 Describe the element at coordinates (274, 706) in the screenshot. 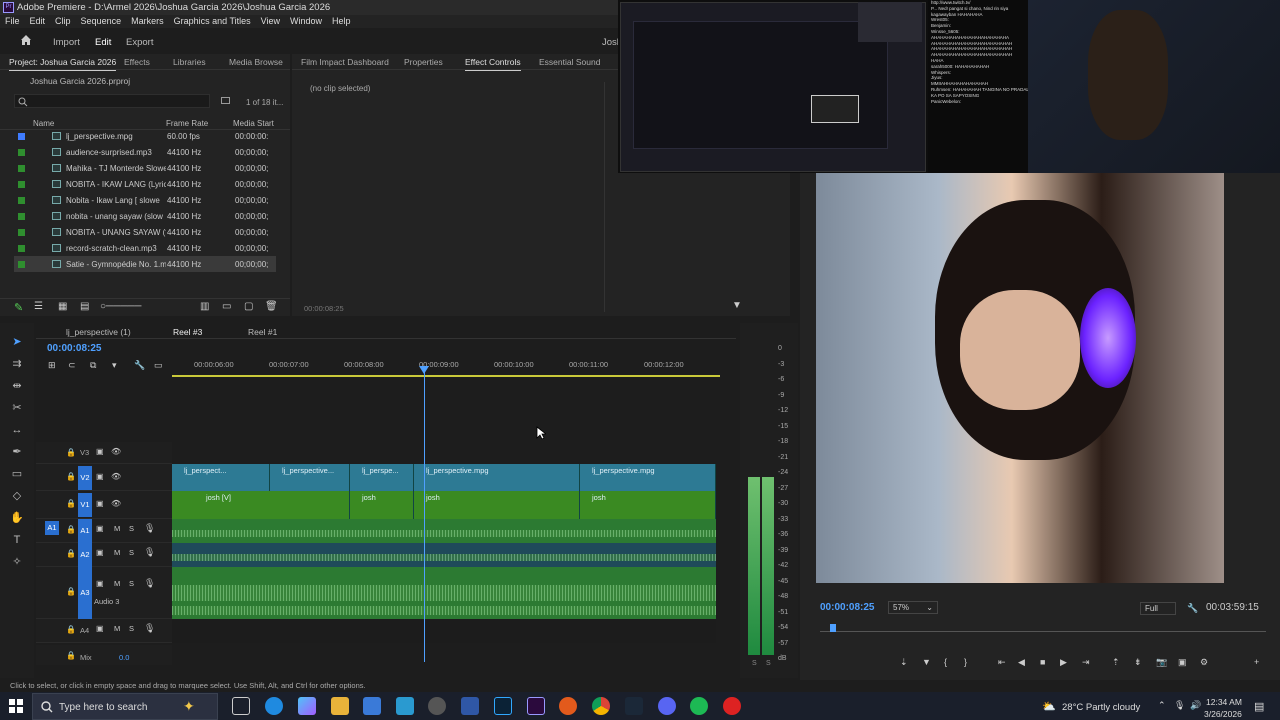

I see `edge-icon` at that location.